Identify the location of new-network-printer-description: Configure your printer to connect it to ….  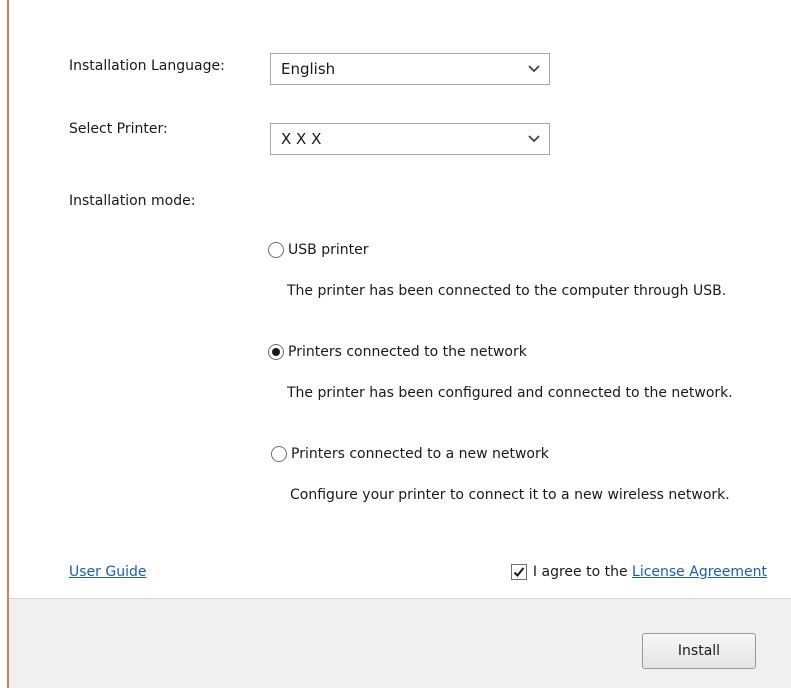
(510, 495).